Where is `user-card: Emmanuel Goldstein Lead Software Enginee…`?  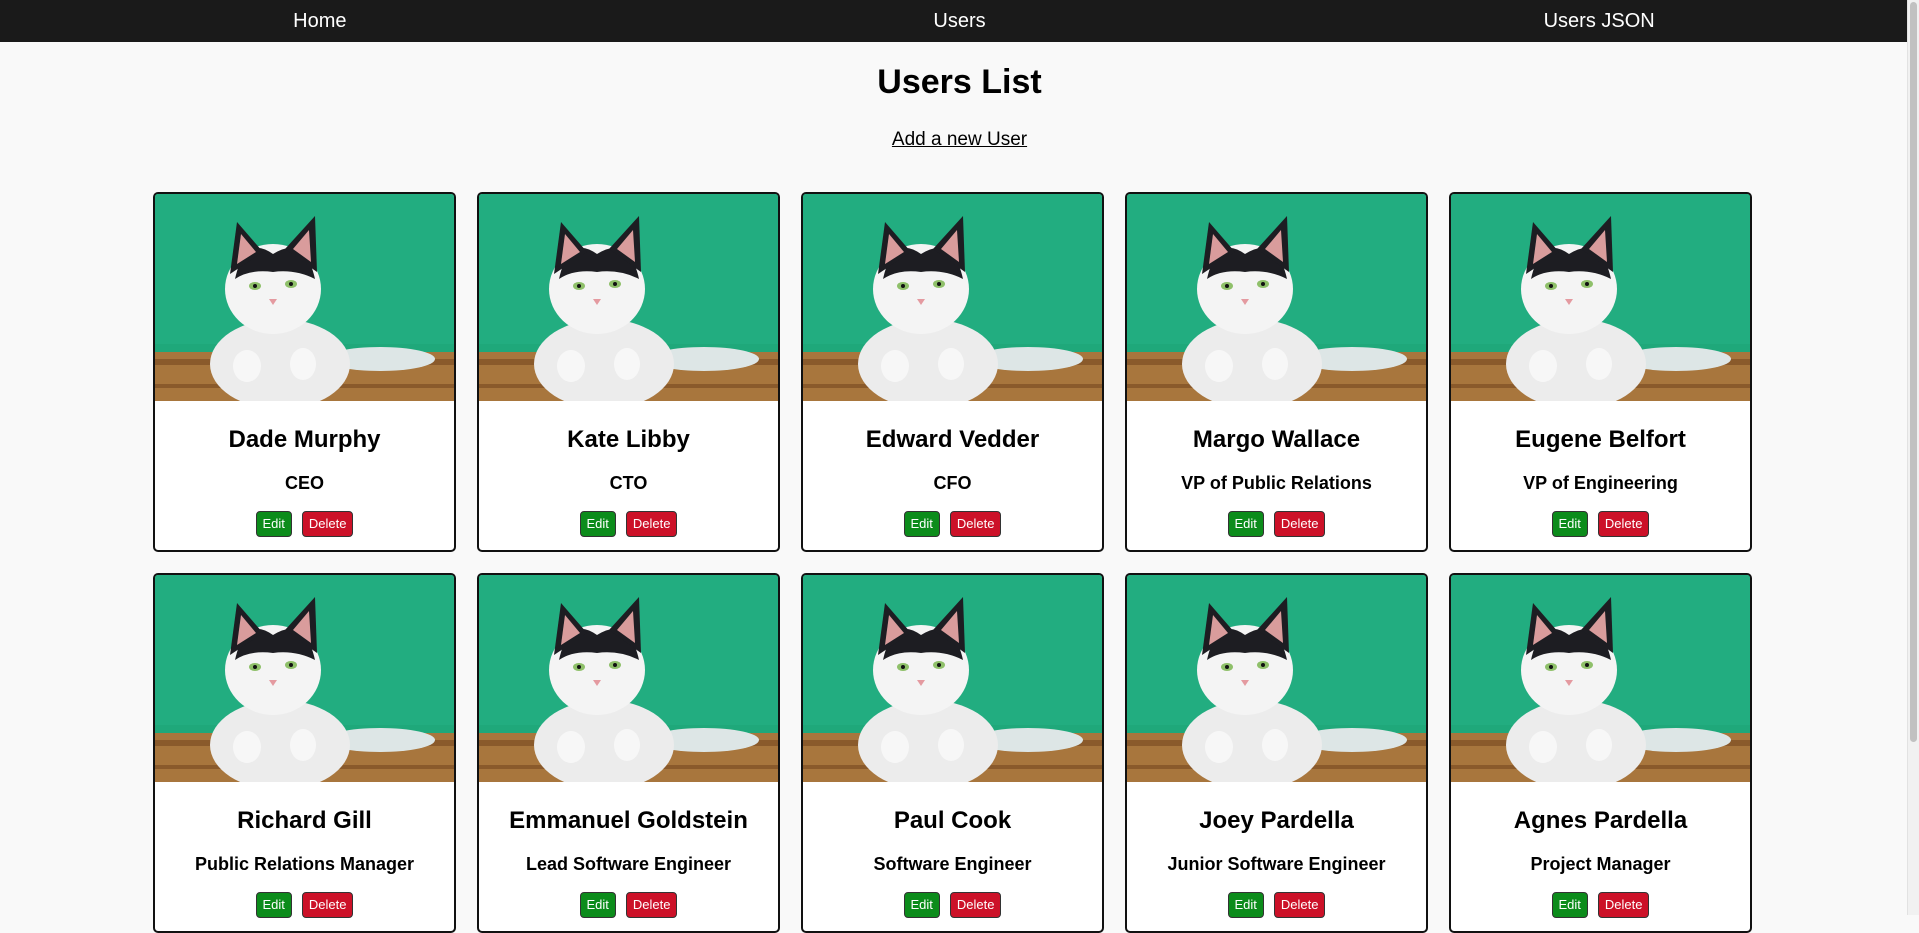
user-card: Emmanuel Goldstein Lead Software Enginee… is located at coordinates (628, 753).